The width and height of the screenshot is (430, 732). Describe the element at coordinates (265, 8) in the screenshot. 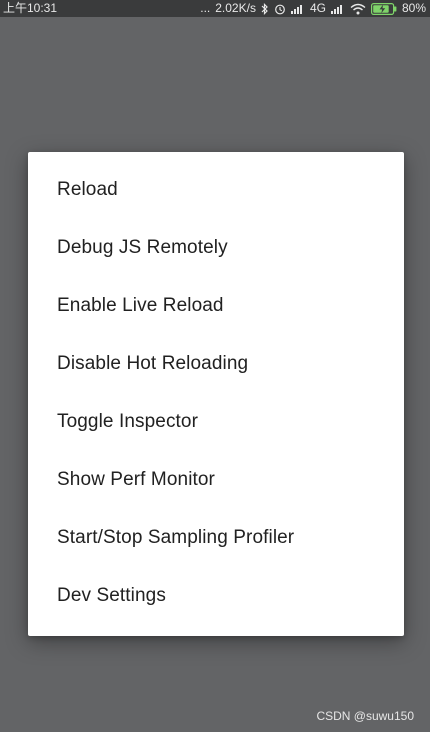

I see `bluetooth-icon` at that location.